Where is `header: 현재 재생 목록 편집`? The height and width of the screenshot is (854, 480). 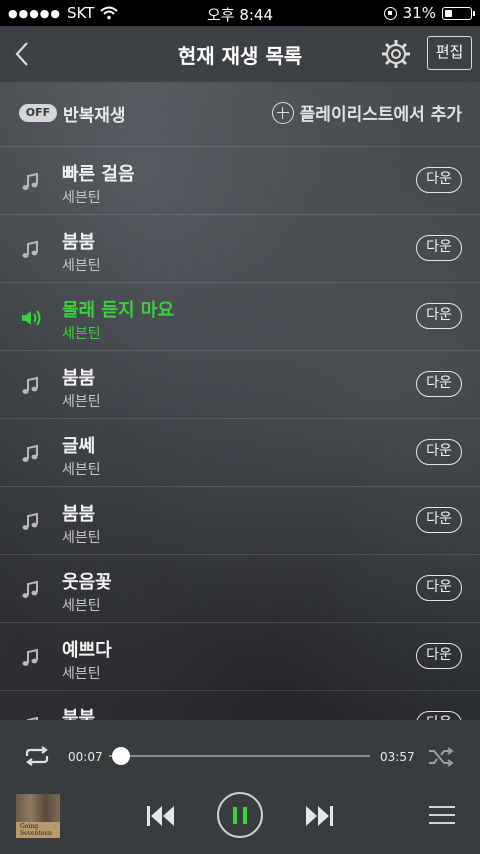
header: 현재 재생 목록 편집 is located at coordinates (240, 54).